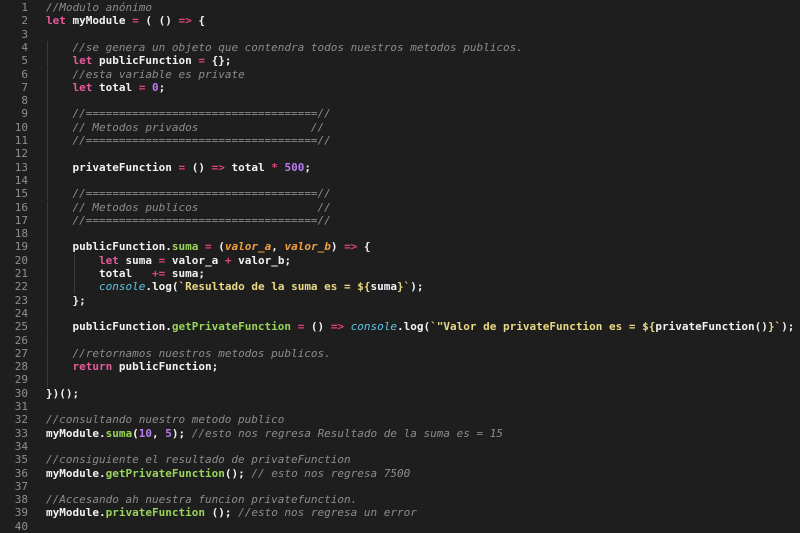 This screenshot has height=533, width=800. I want to click on code-line: 6 //esta variable es private, so click(400, 74).